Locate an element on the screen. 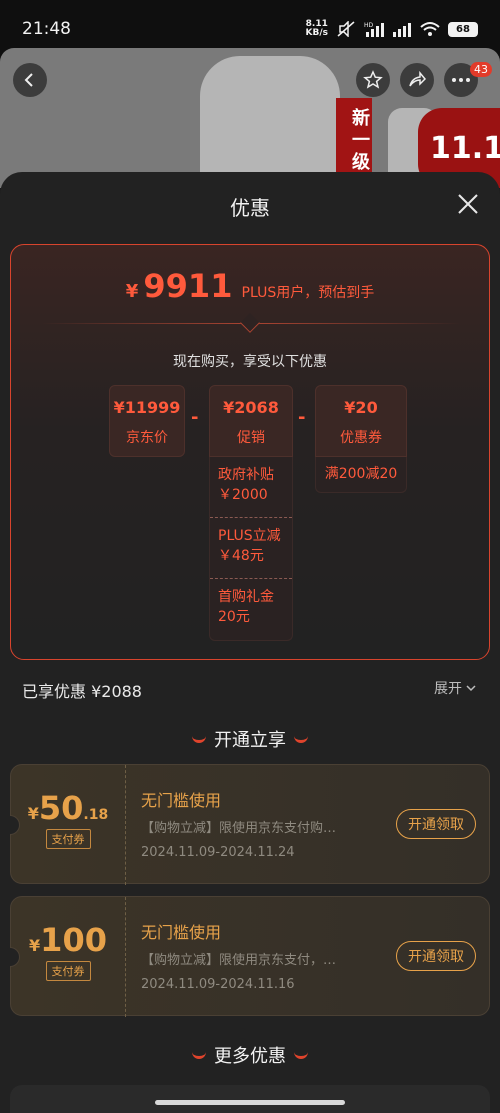  hd-signal-icon: HD is located at coordinates (374, 29).